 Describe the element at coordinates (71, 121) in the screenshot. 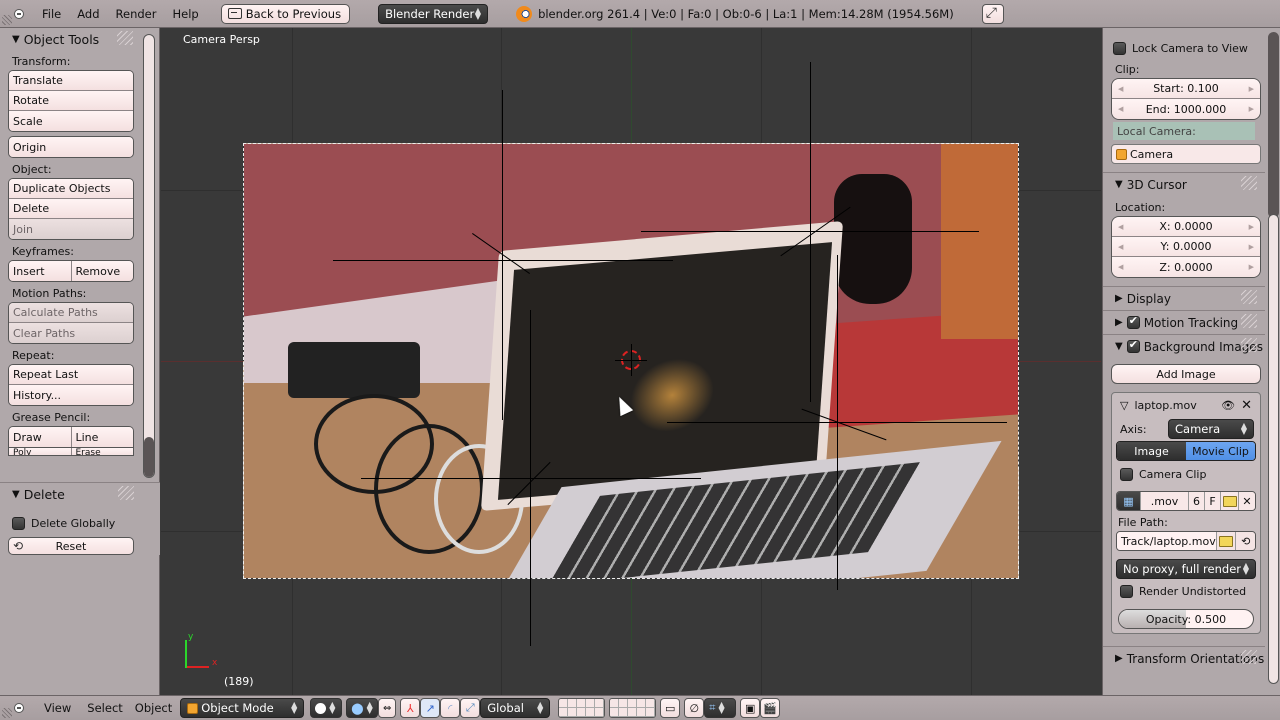

I see `scale-button: Scale` at that location.